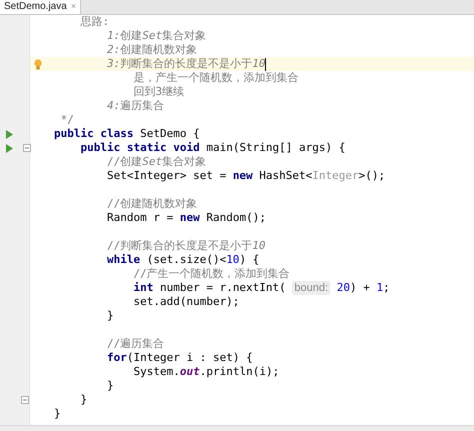 This screenshot has width=474, height=431. Describe the element at coordinates (158, 92) in the screenshot. I see `code-line: 回到3继续` at that location.